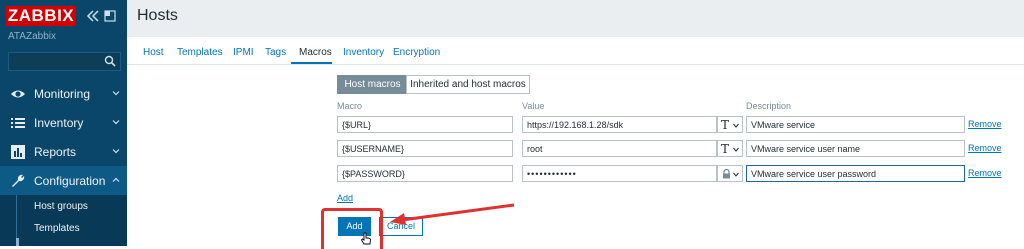 The image size is (1024, 249). Describe the element at coordinates (533, 106) in the screenshot. I see `column-header-value: Value` at that location.